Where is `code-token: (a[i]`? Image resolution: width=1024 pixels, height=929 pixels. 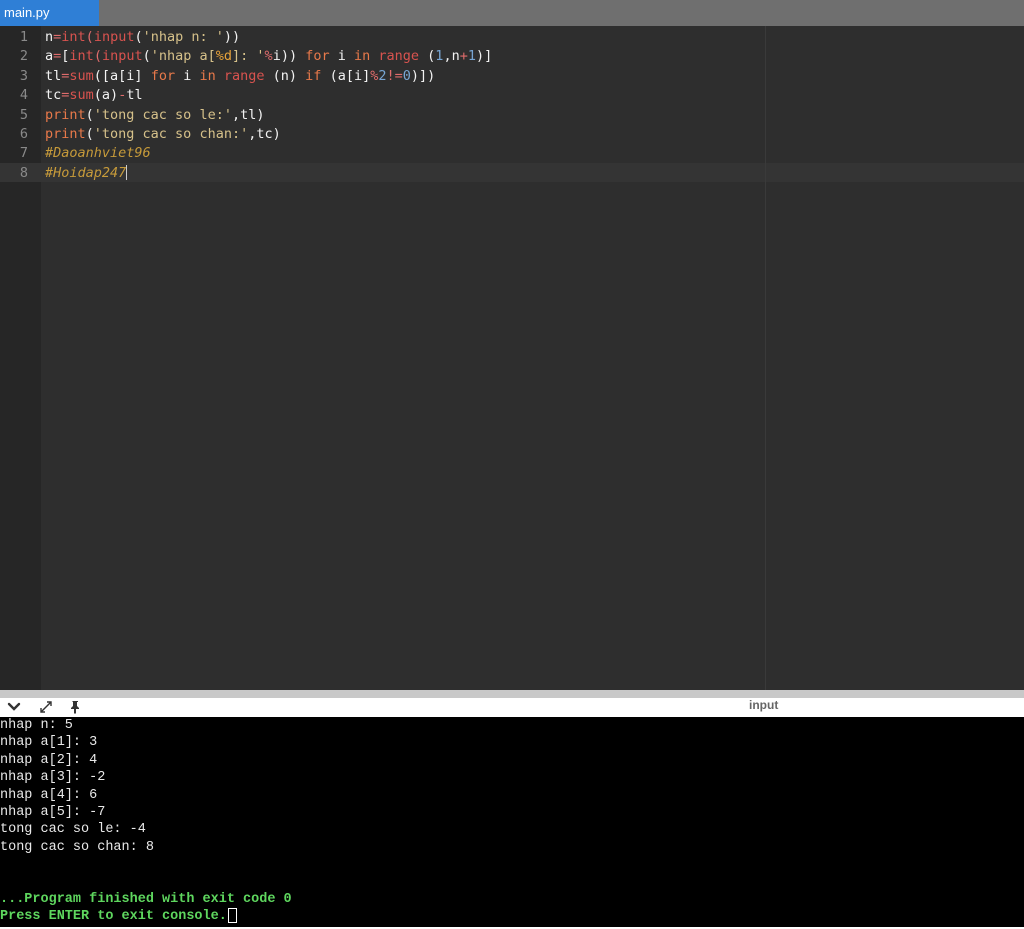
code-token: (a[i] is located at coordinates (346, 75).